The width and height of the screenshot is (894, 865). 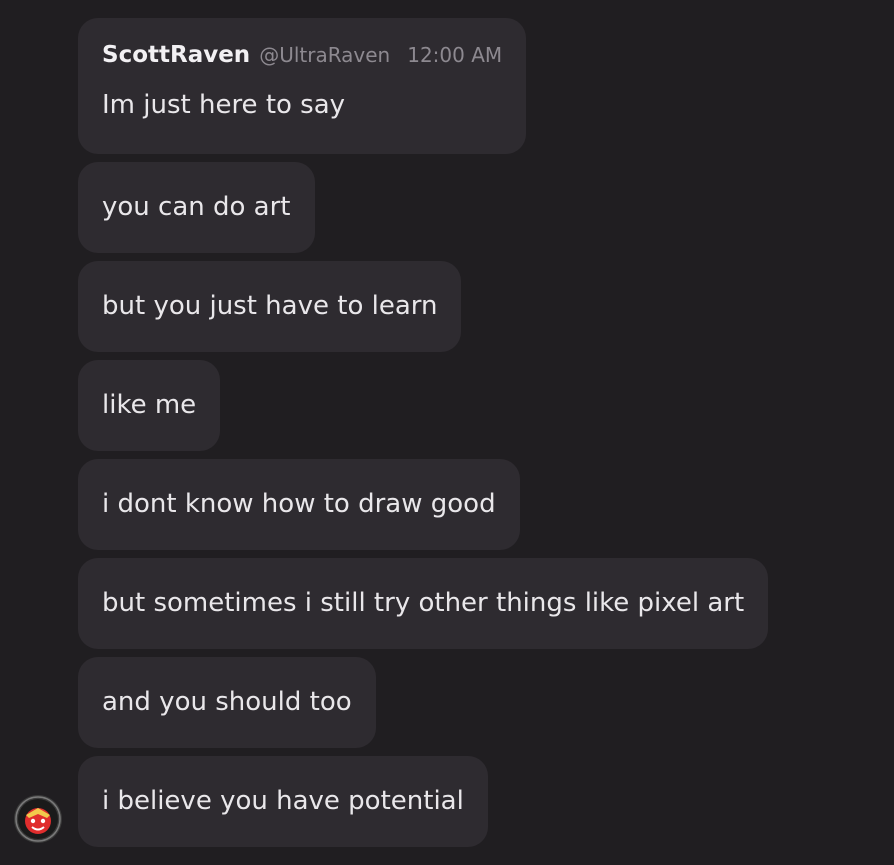 I want to click on message-bubble-4: like me, so click(x=149, y=405).